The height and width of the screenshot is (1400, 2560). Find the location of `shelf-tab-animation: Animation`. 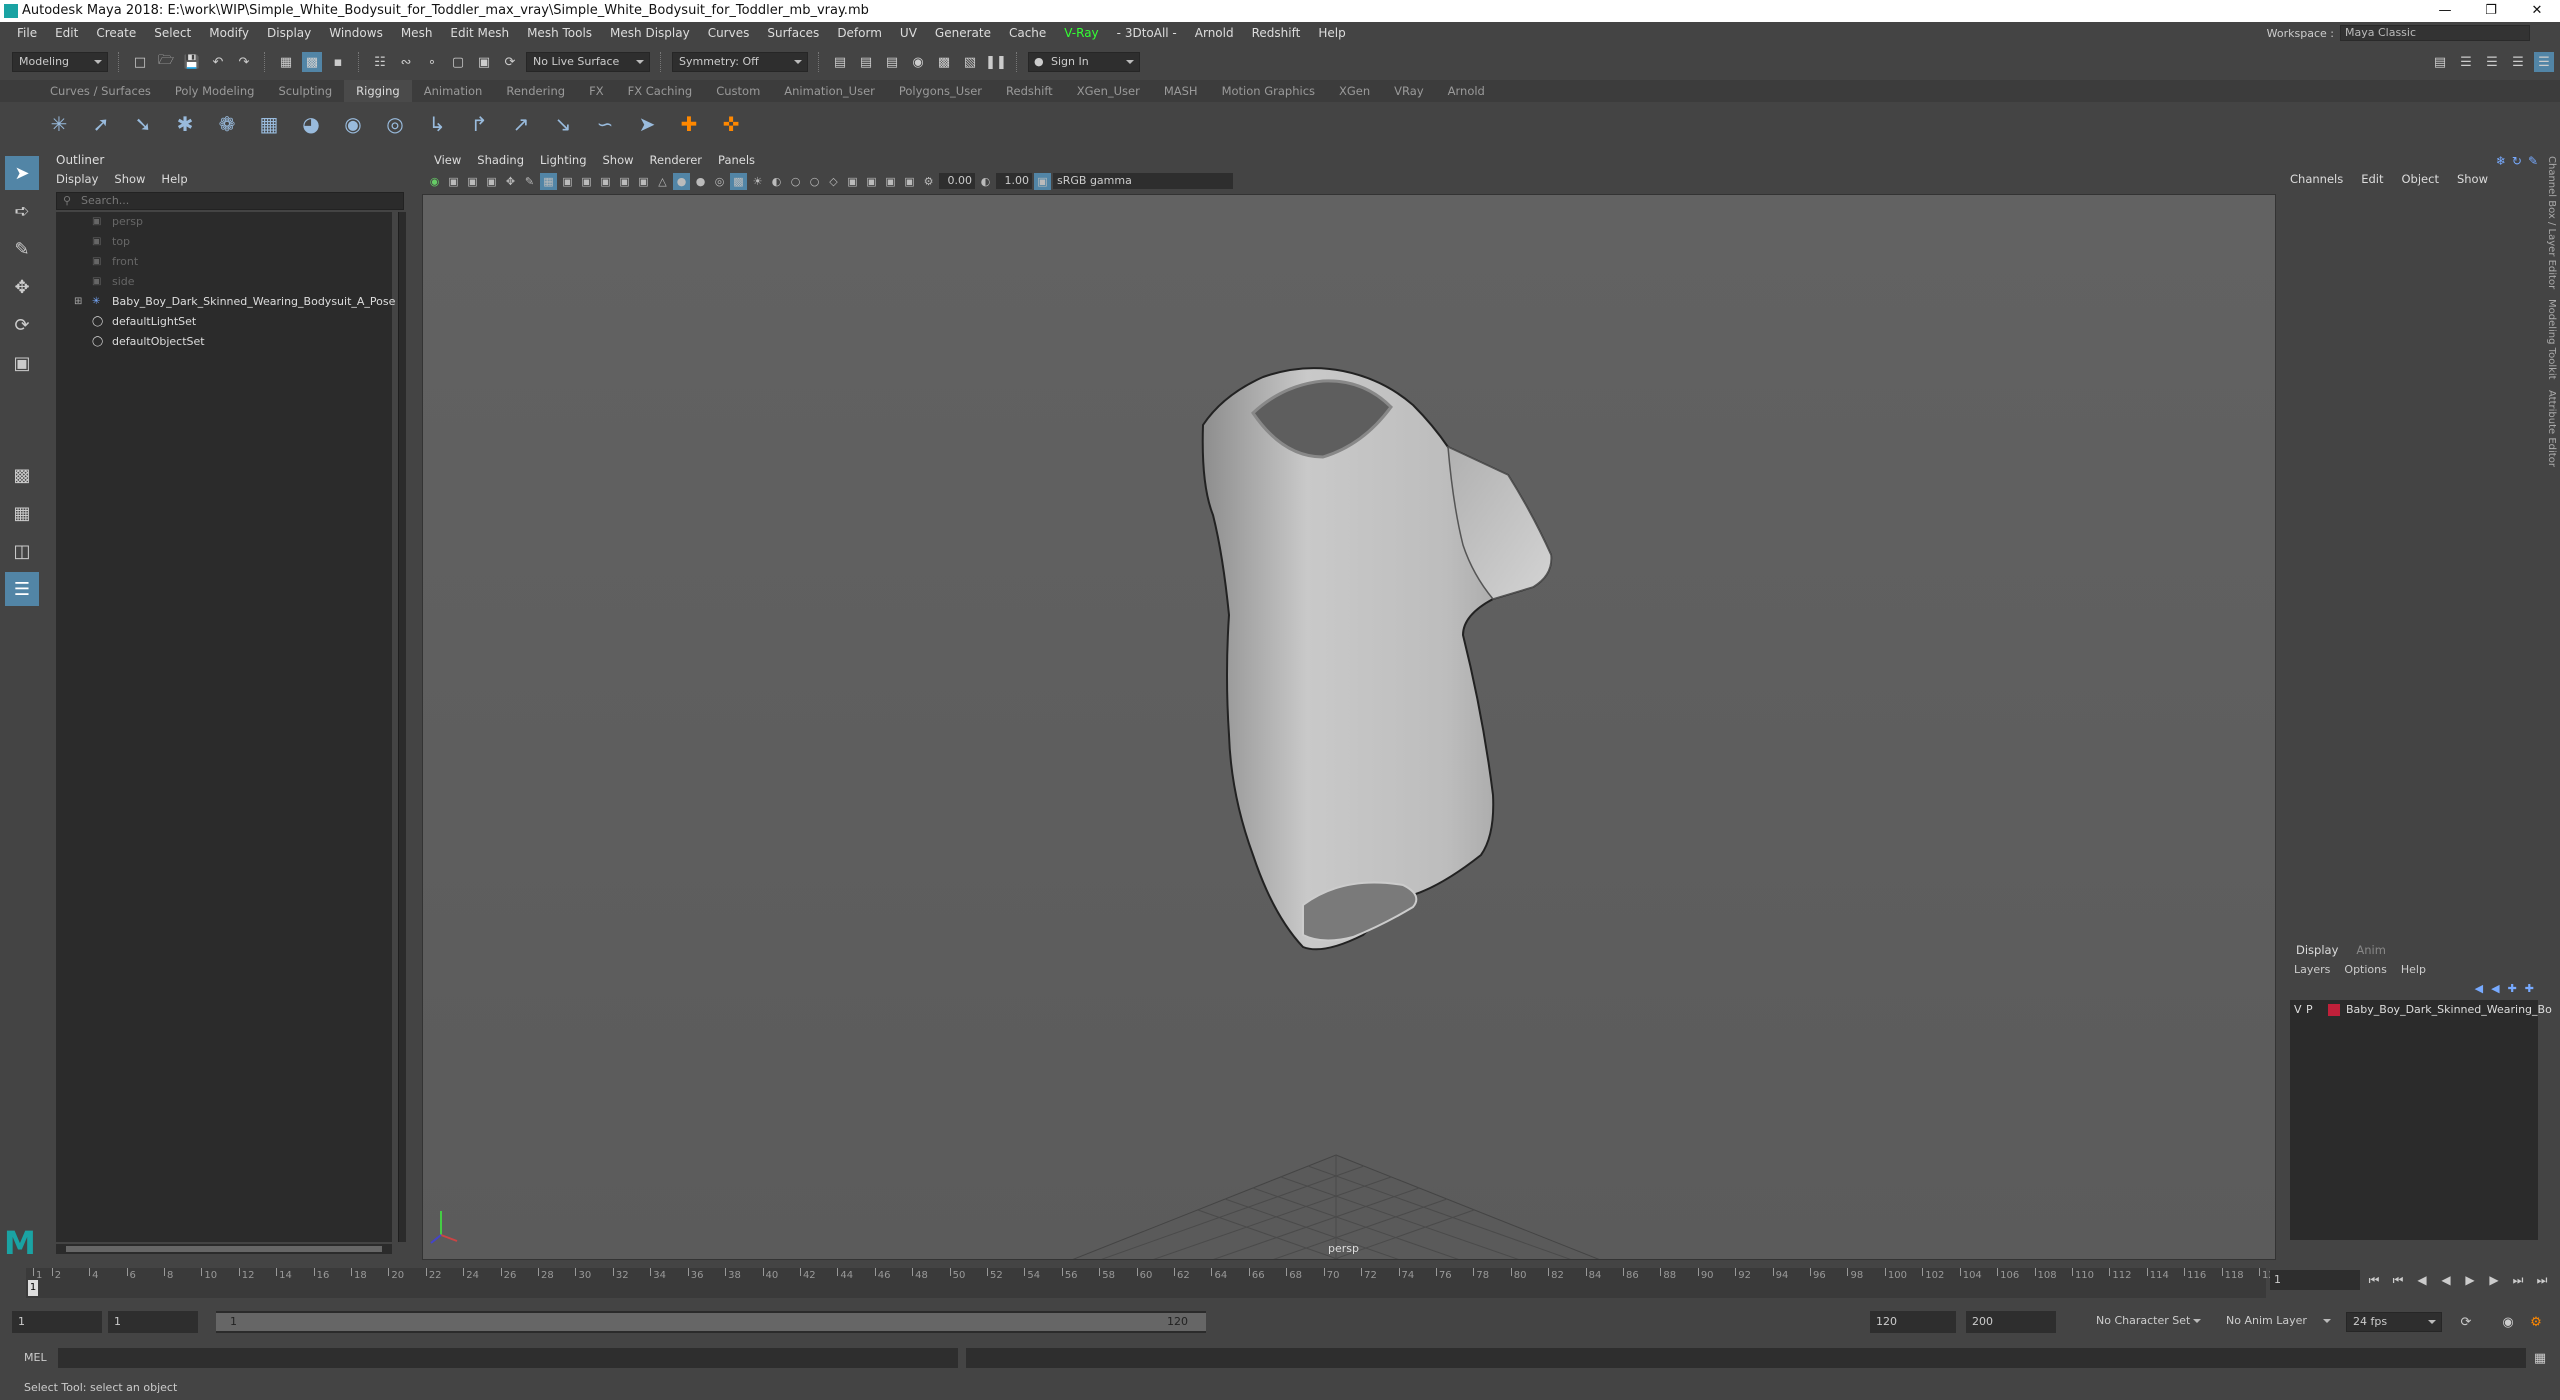

shelf-tab-animation: Animation is located at coordinates (453, 91).